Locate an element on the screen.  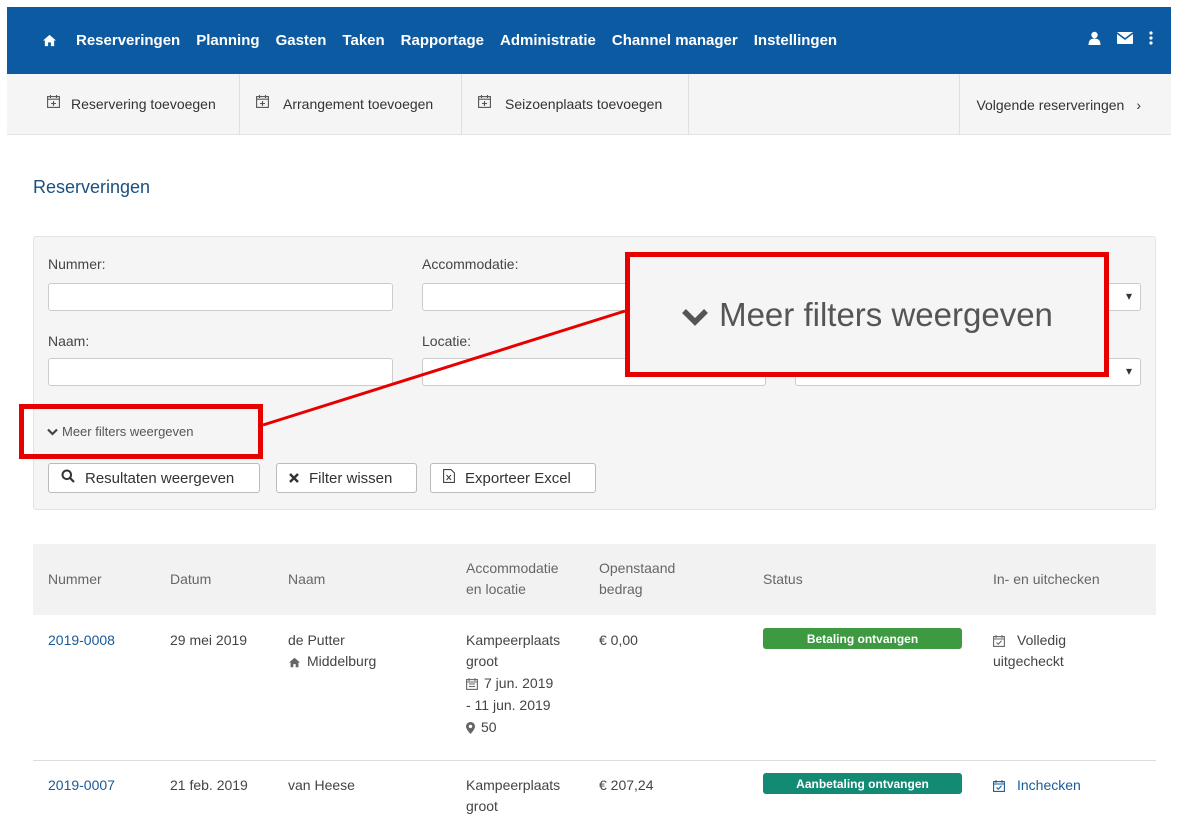
add-arrangement-label: Arrangement toevoegen is located at coordinates (358, 104).